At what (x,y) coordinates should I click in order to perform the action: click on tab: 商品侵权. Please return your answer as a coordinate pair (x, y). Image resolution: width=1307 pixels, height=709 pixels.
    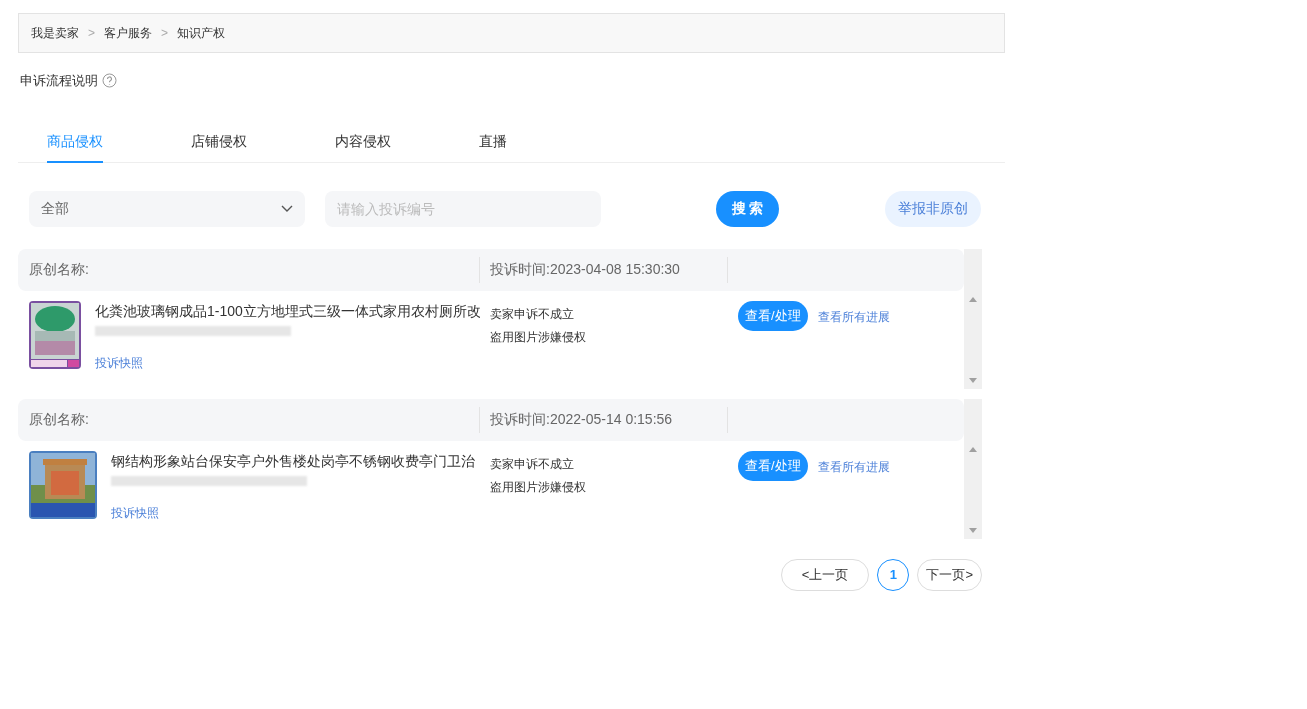
    Looking at the image, I should click on (75, 142).